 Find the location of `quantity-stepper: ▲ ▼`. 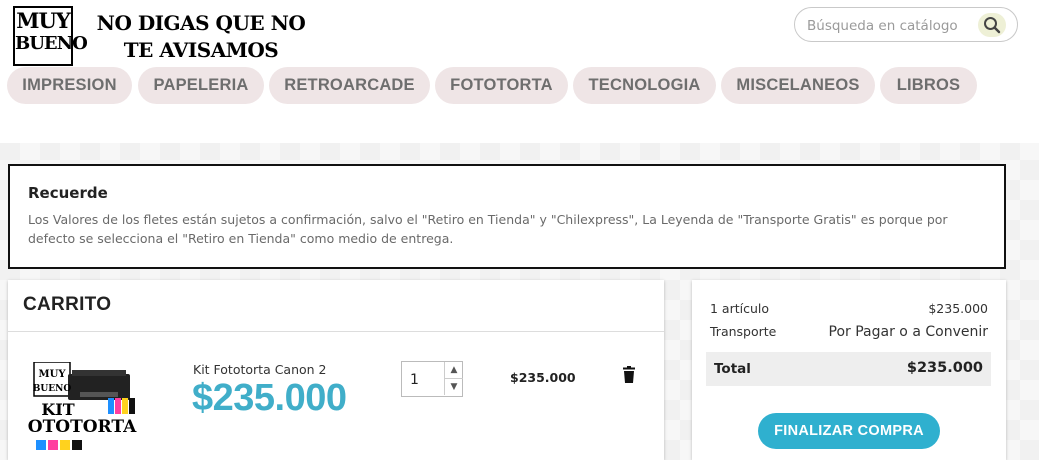

quantity-stepper: ▲ ▼ is located at coordinates (432, 379).